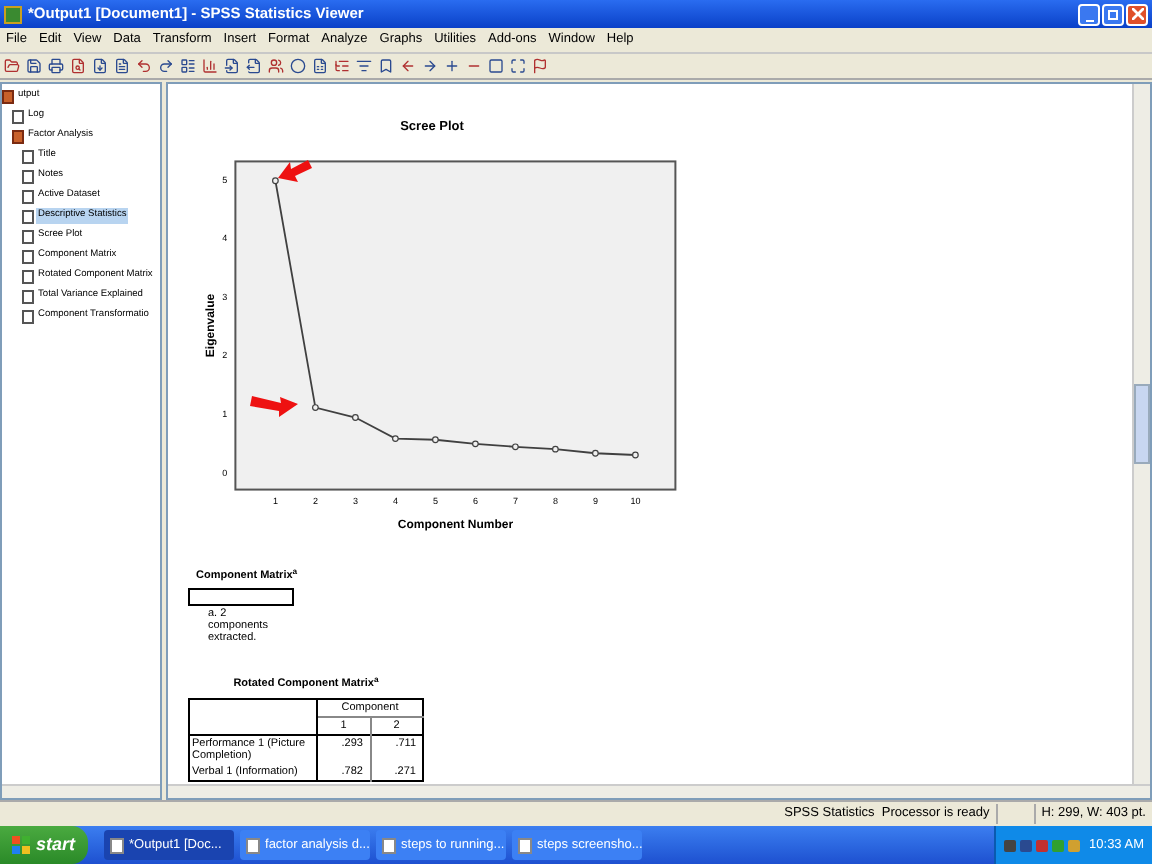 The width and height of the screenshot is (1152, 864). I want to click on vertical-scrollbar, so click(1141, 434).